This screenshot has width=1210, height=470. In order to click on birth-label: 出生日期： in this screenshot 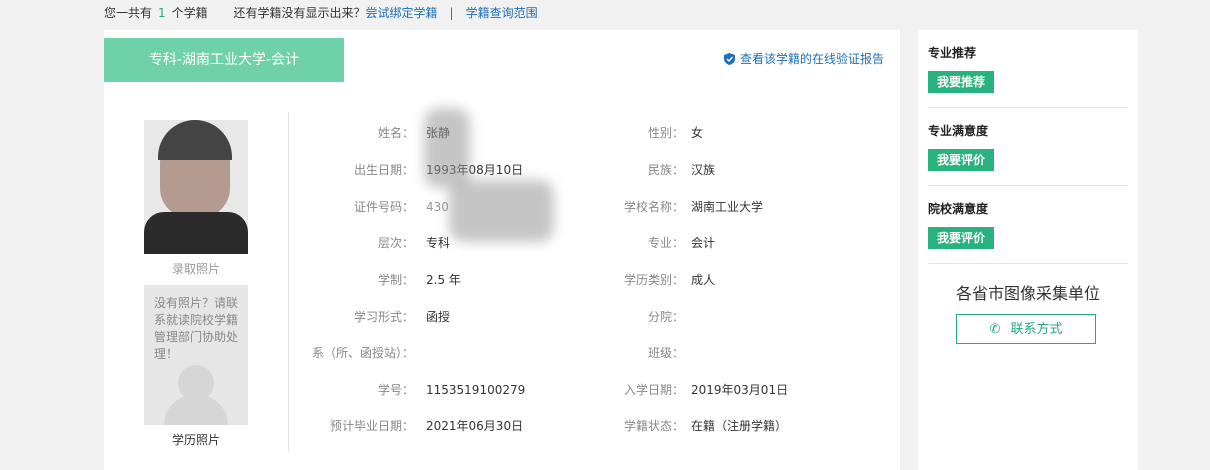, I will do `click(383, 170)`.